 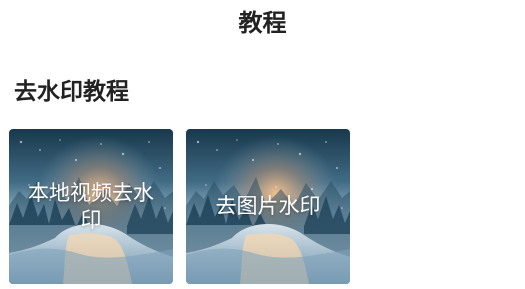 I want to click on card-label: 去图片水印, so click(x=268, y=206).